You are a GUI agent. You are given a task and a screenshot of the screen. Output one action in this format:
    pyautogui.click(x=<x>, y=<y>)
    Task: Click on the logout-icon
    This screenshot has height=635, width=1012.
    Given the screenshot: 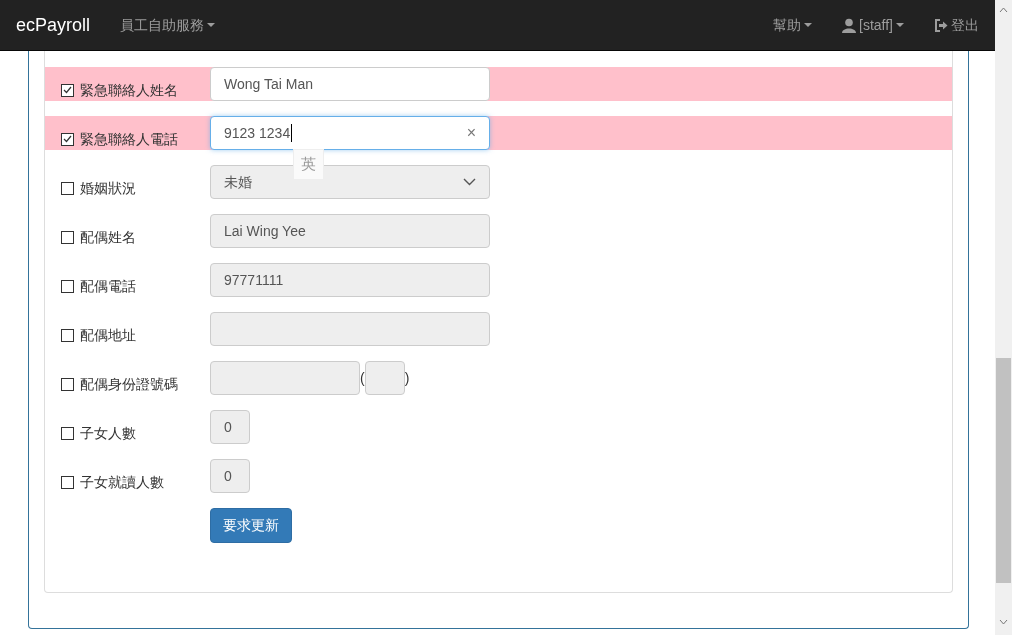 What is the action you would take?
    pyautogui.click(x=941, y=25)
    